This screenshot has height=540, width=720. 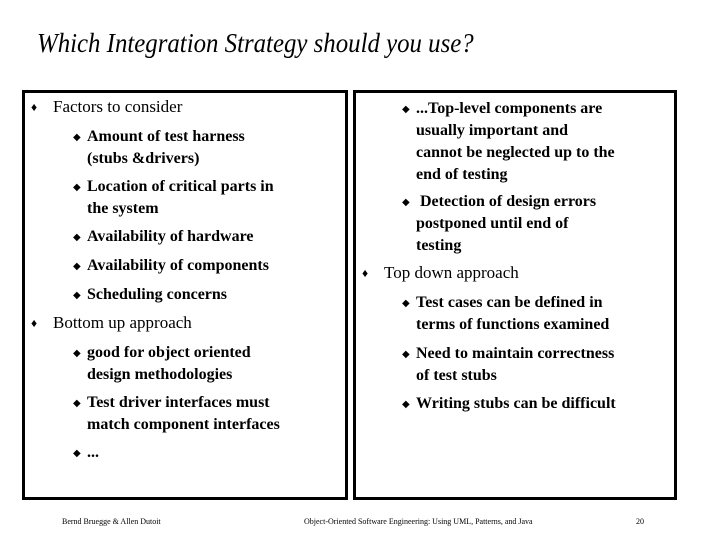 I want to click on bullet-text: Factors to consider, so click(x=118, y=106).